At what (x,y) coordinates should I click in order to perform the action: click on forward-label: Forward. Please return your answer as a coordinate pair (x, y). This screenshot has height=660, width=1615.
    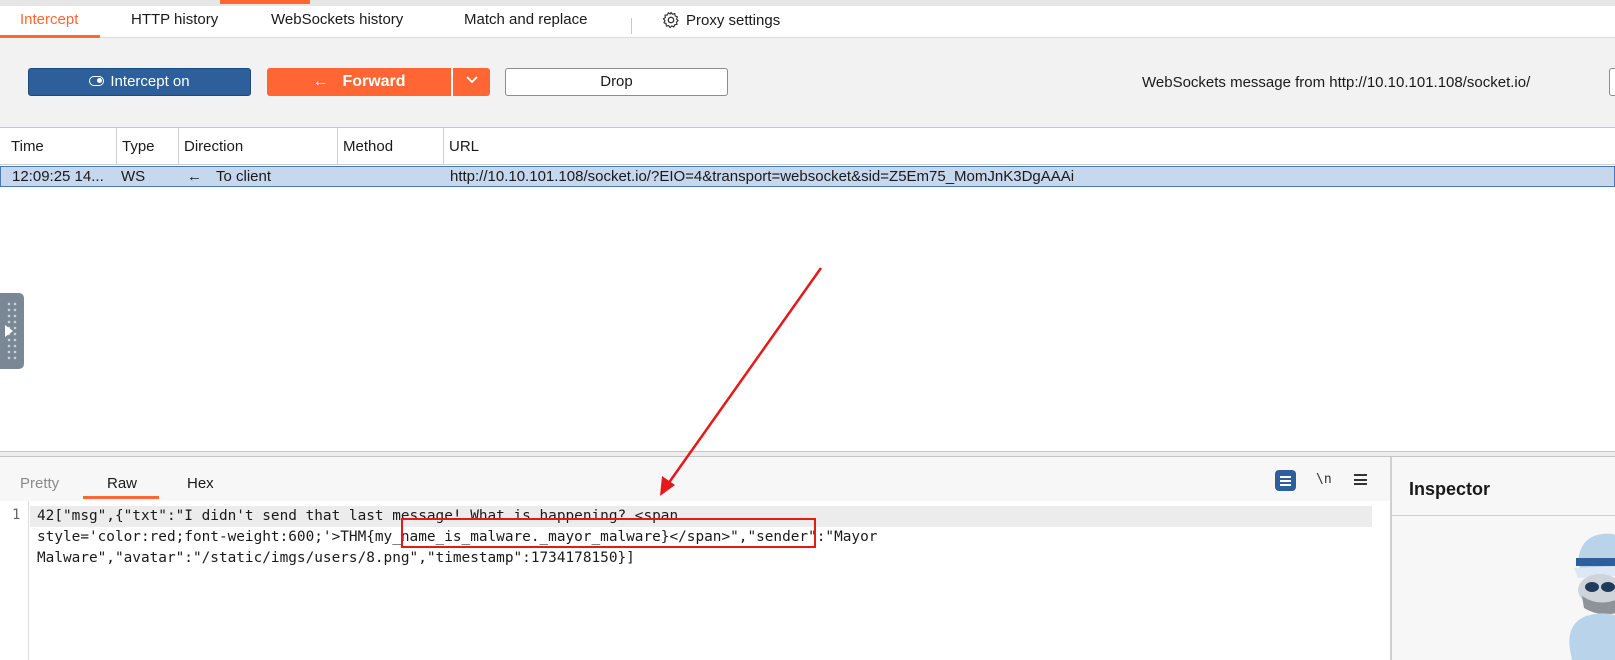
    Looking at the image, I should click on (374, 81).